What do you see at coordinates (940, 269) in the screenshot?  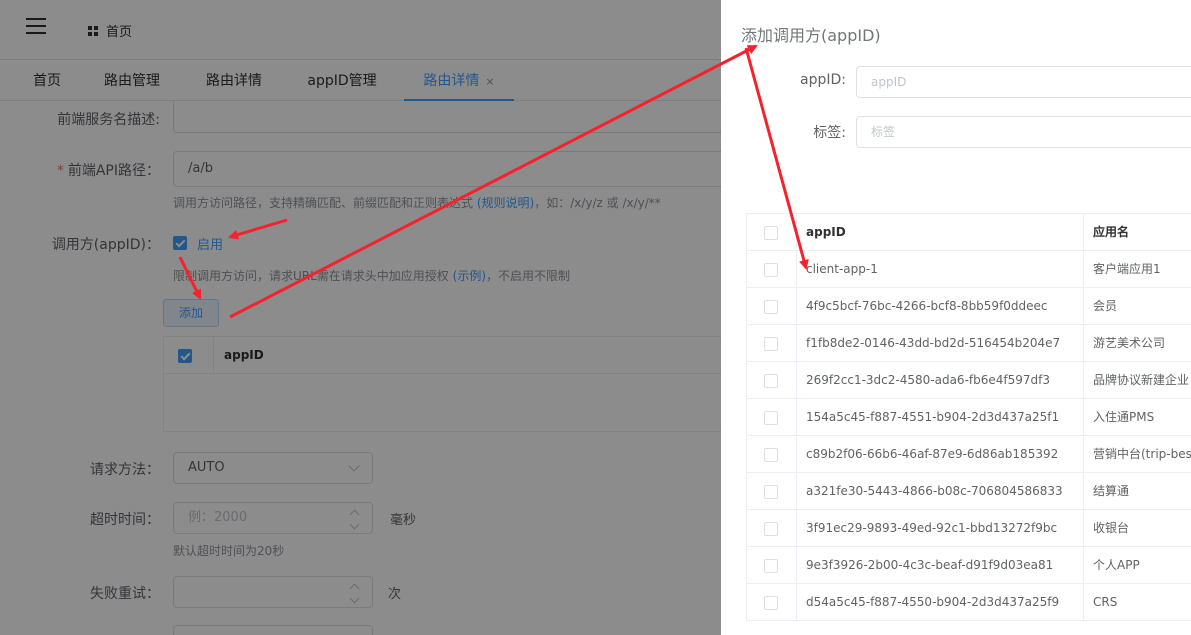 I see `row-appid: client-app-1` at bounding box center [940, 269].